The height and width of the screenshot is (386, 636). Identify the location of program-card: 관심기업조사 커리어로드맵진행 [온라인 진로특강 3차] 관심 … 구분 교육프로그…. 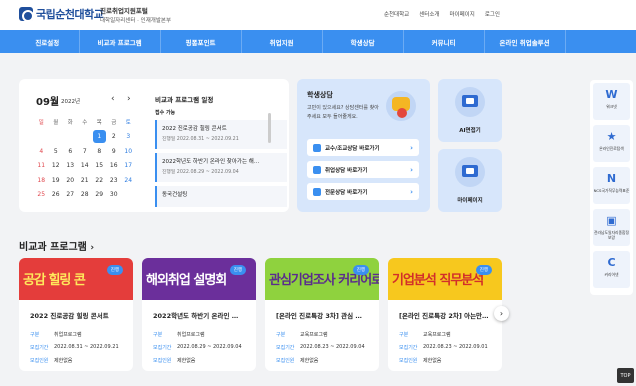
(322, 314).